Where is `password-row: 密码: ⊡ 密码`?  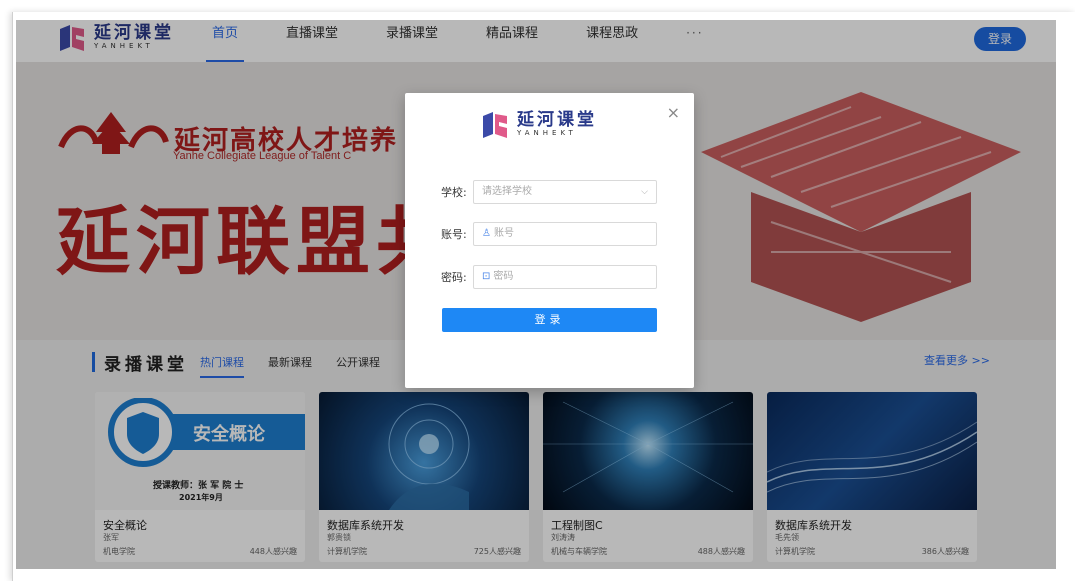
password-row: 密码: ⊡ 密码 is located at coordinates (549, 277).